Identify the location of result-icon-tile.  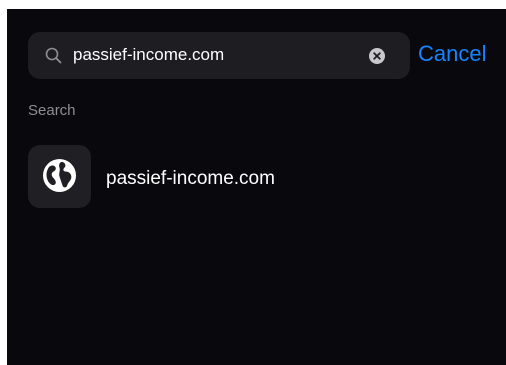
(59, 176).